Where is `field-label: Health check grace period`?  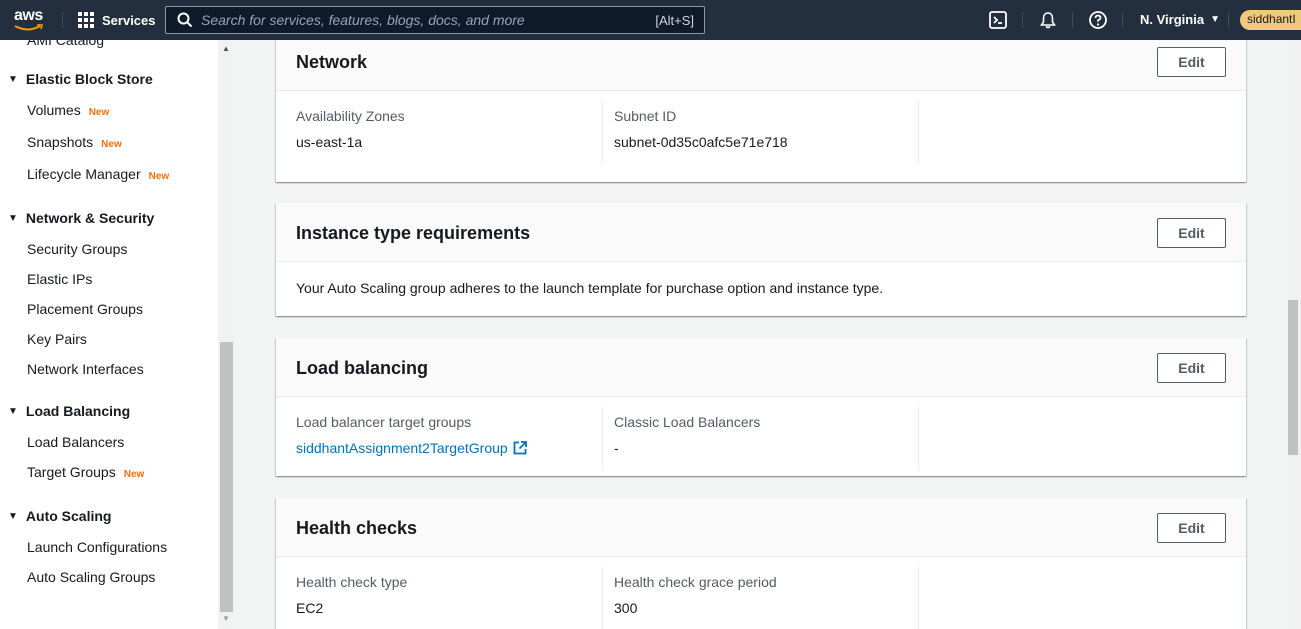 field-label: Health check grace period is located at coordinates (695, 582).